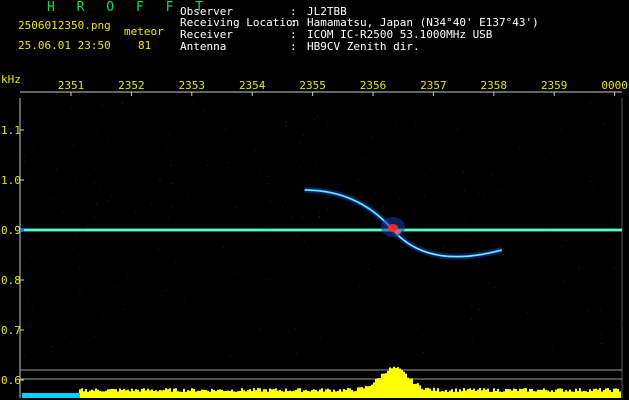 The height and width of the screenshot is (400, 629). What do you see at coordinates (11, 130) in the screenshot?
I see `y-tick-label: 1.1` at bounding box center [11, 130].